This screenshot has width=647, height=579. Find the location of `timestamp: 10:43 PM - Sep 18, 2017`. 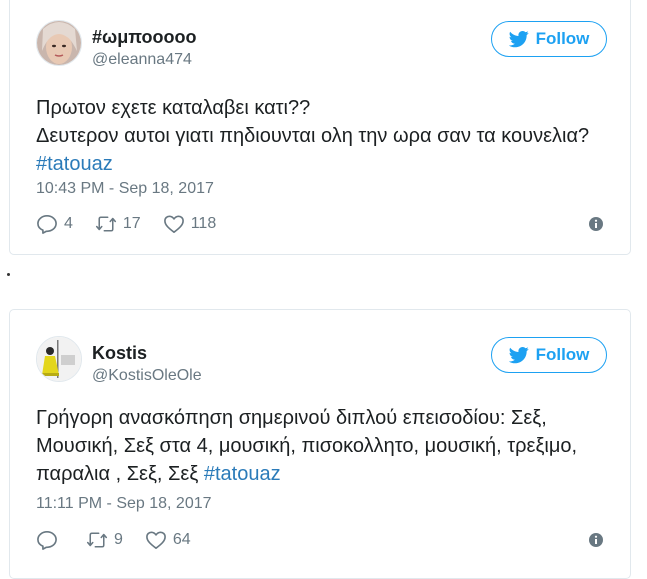

timestamp: 10:43 PM - Sep 18, 2017 is located at coordinates (125, 189).